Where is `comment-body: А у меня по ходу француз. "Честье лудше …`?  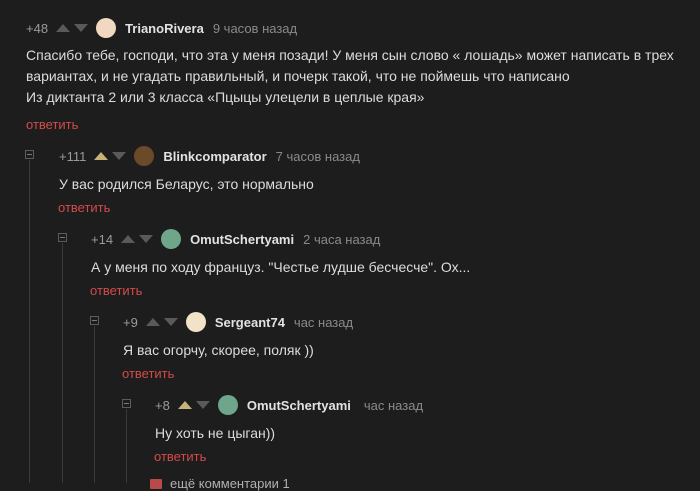 comment-body: А у меня по ходу француз. "Честье лудше … is located at coordinates (391, 267).